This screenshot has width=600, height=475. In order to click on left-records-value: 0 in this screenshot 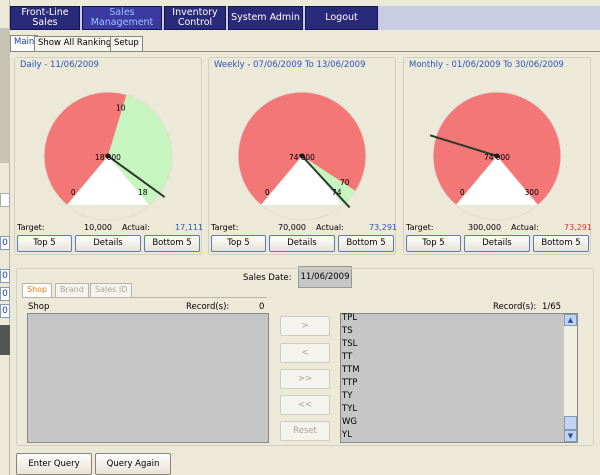, I will do `click(262, 307)`.